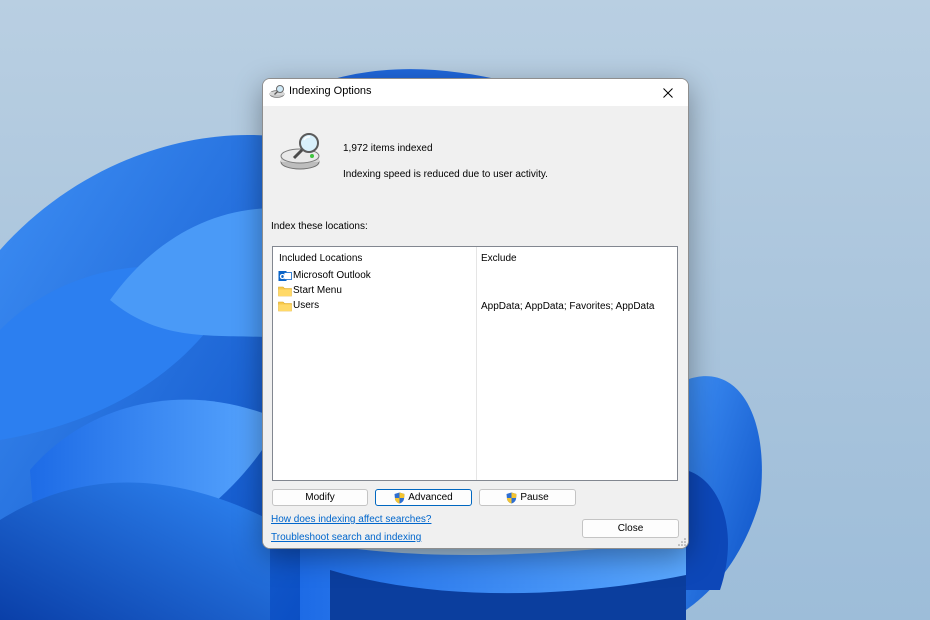 This screenshot has height=620, width=930. What do you see at coordinates (499, 258) in the screenshot?
I see `column-header-exclude: Exclude` at bounding box center [499, 258].